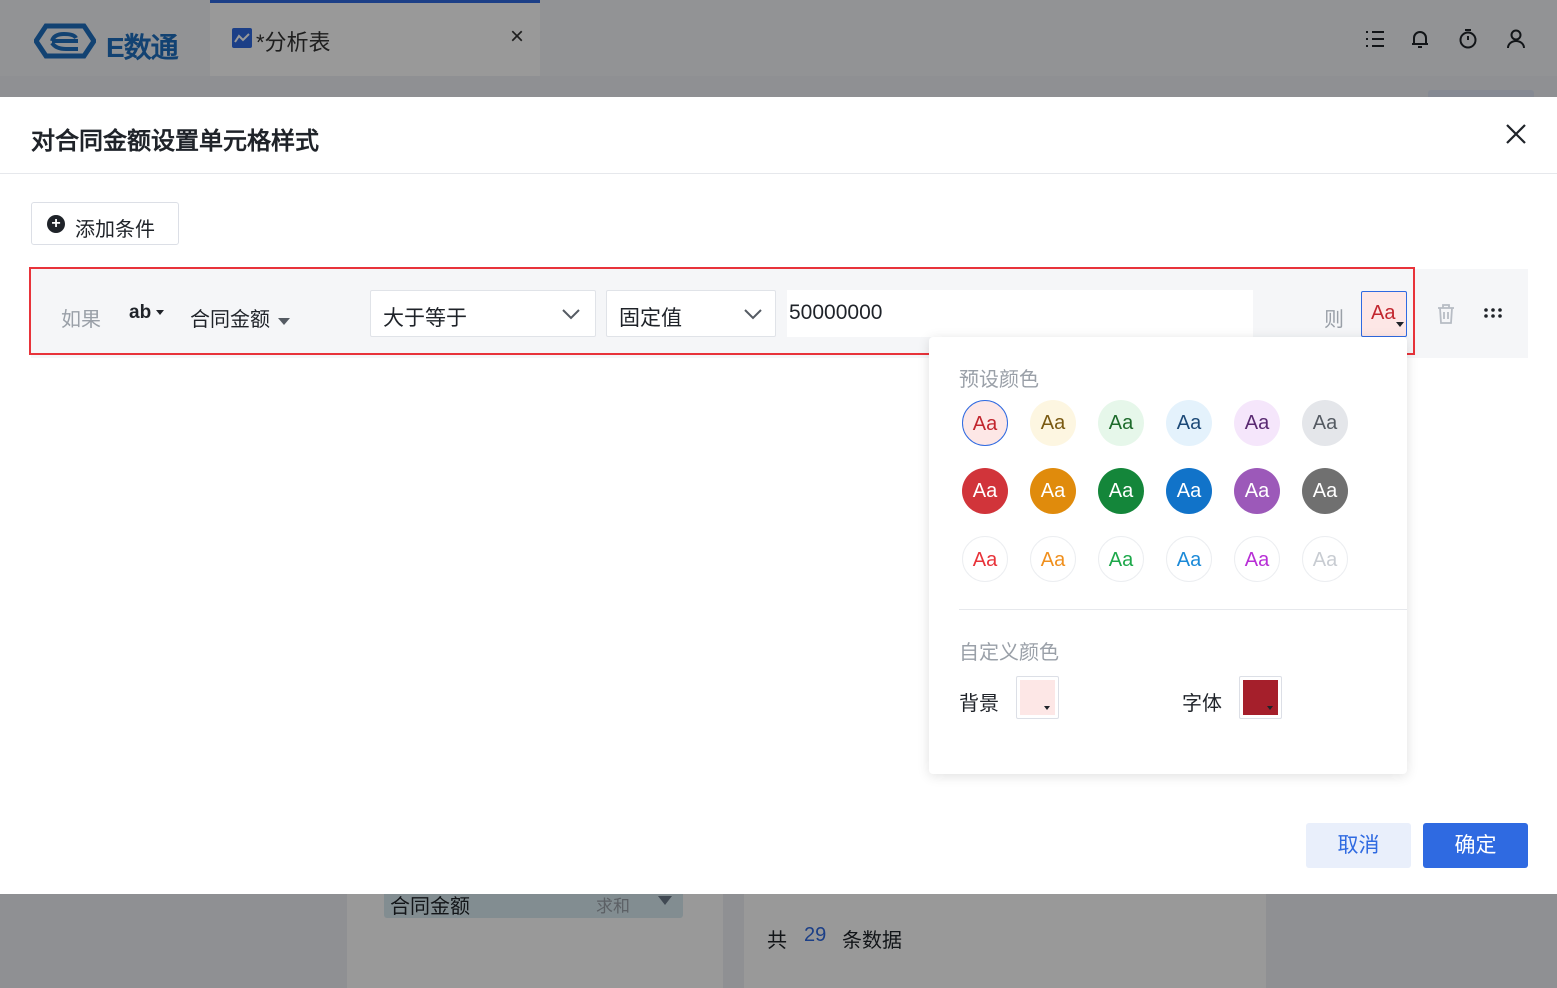 The height and width of the screenshot is (988, 1557). What do you see at coordinates (1516, 134) in the screenshot?
I see `close-icon` at bounding box center [1516, 134].